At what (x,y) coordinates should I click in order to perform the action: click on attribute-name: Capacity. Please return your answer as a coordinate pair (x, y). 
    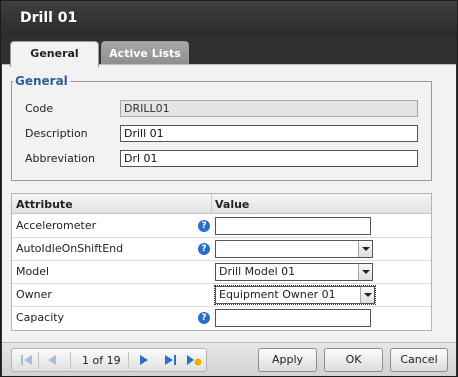
    Looking at the image, I should click on (40, 317).